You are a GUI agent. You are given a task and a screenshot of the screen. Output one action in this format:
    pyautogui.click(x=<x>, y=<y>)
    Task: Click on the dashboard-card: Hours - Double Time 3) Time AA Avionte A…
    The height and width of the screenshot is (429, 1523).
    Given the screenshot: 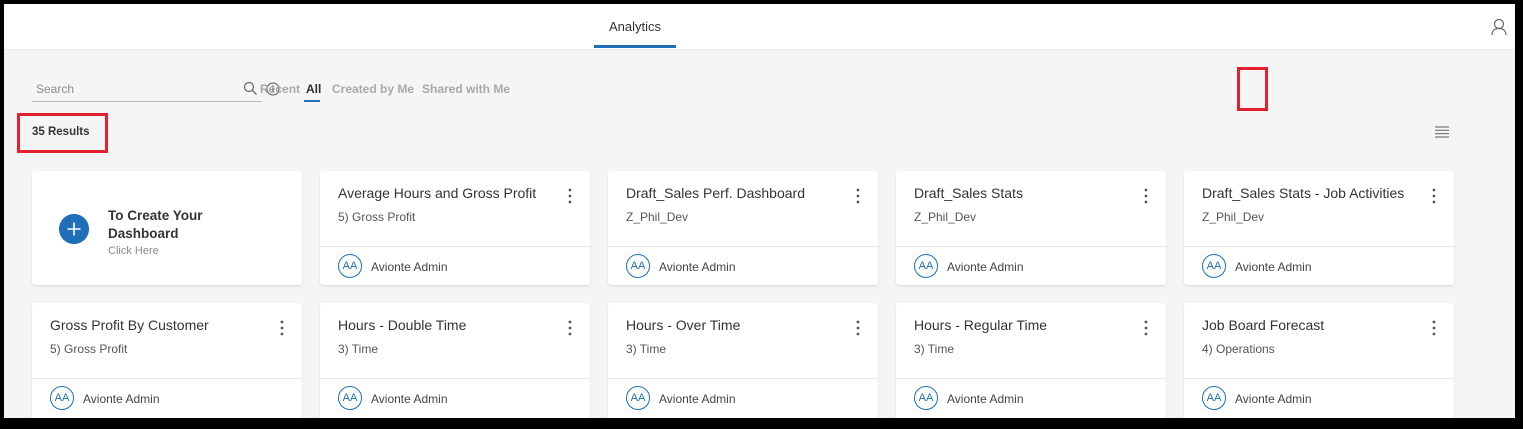 What is the action you would take?
    pyautogui.click(x=455, y=360)
    